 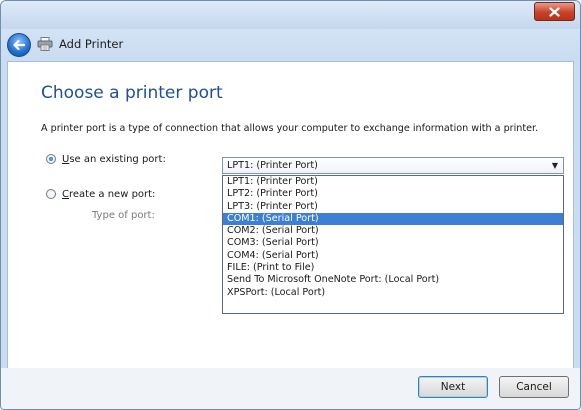 I want to click on chevron-down-icon: ▼, so click(x=555, y=165).